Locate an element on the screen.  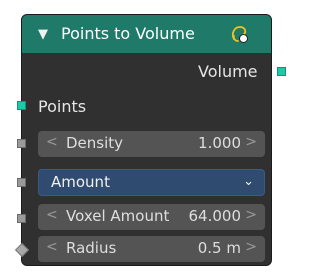
input-points-socket is located at coordinates (21, 105).